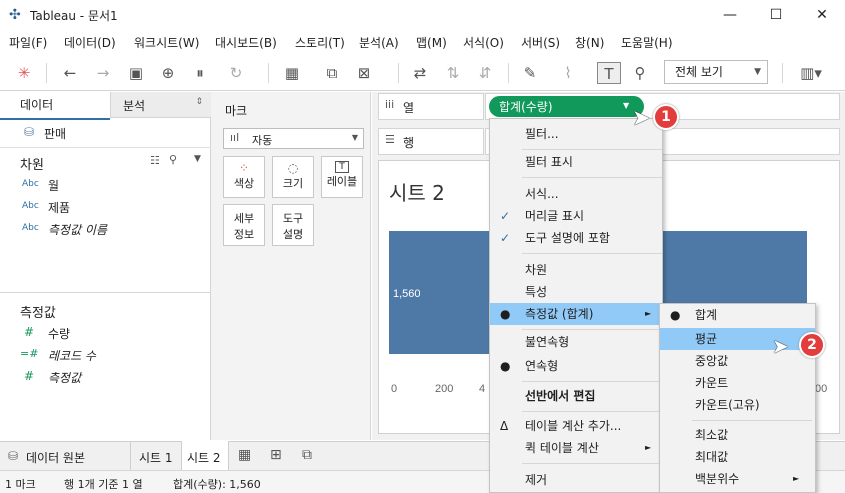 This screenshot has width=845, height=493. I want to click on menu-format: 서식(O), so click(483, 42).